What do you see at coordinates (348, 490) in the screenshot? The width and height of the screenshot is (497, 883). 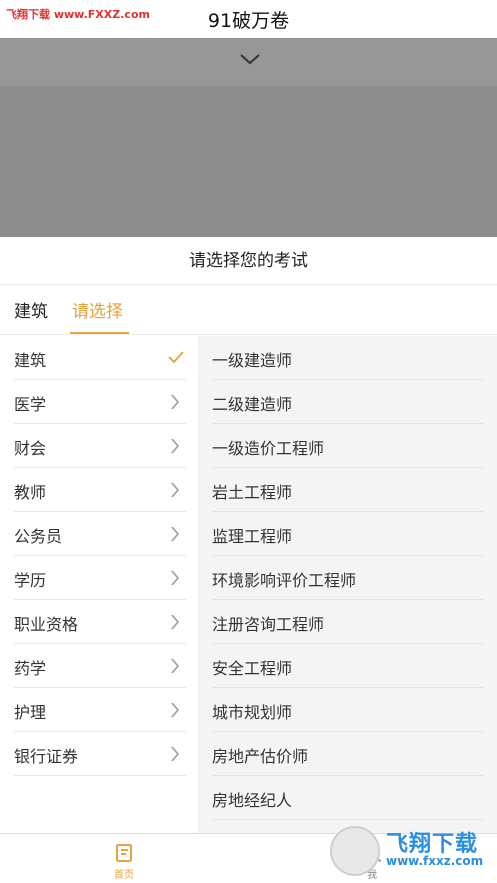 I see `exam-item: 岩土工程师` at bounding box center [348, 490].